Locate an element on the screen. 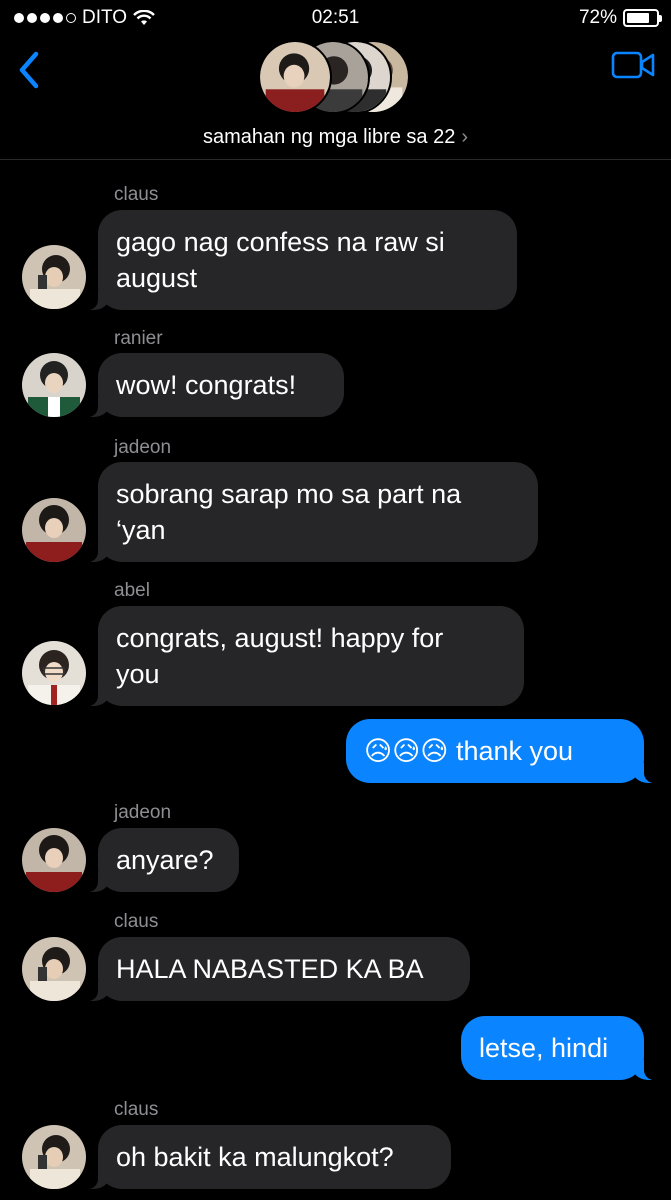  message-line: 😥😥😥 thank you is located at coordinates (469, 751).